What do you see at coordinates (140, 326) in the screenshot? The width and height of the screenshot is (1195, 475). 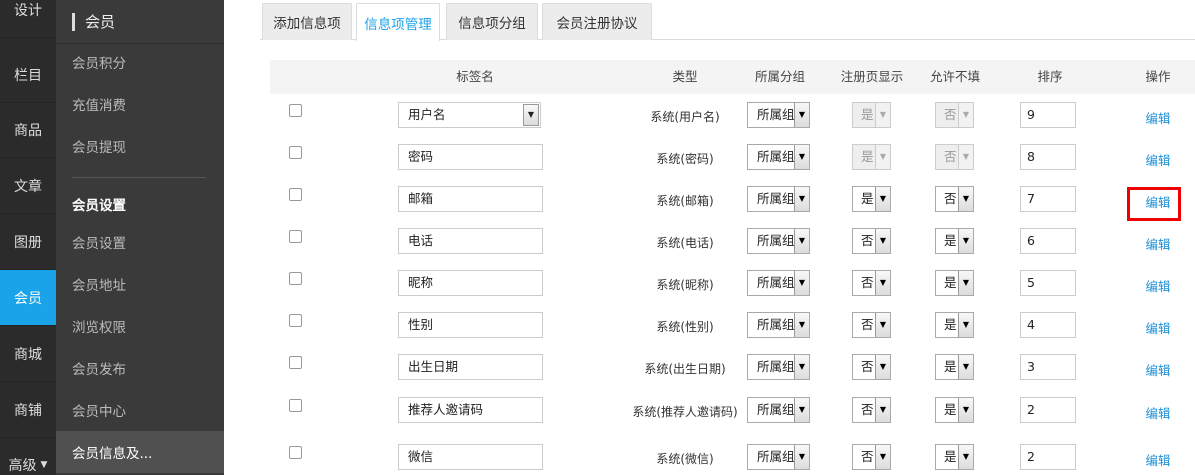 I see `sidebar-item-6: 浏览权限` at bounding box center [140, 326].